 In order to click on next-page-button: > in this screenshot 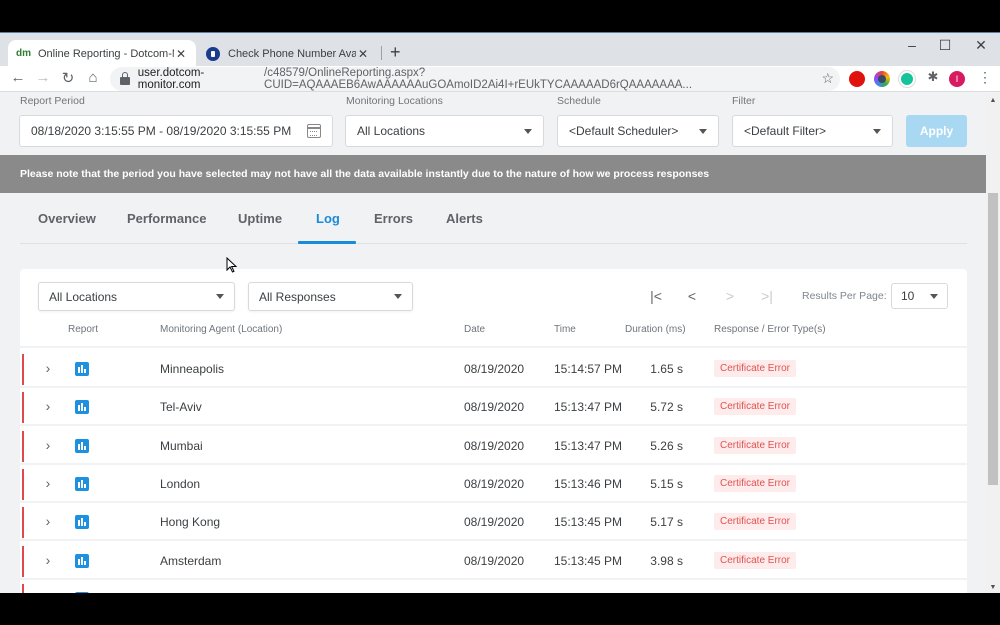, I will do `click(730, 296)`.